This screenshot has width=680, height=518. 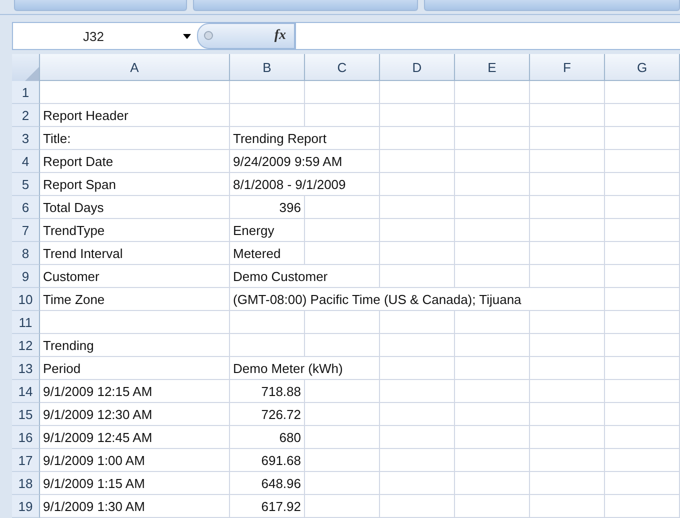 I want to click on row-header: 19, so click(x=26, y=506).